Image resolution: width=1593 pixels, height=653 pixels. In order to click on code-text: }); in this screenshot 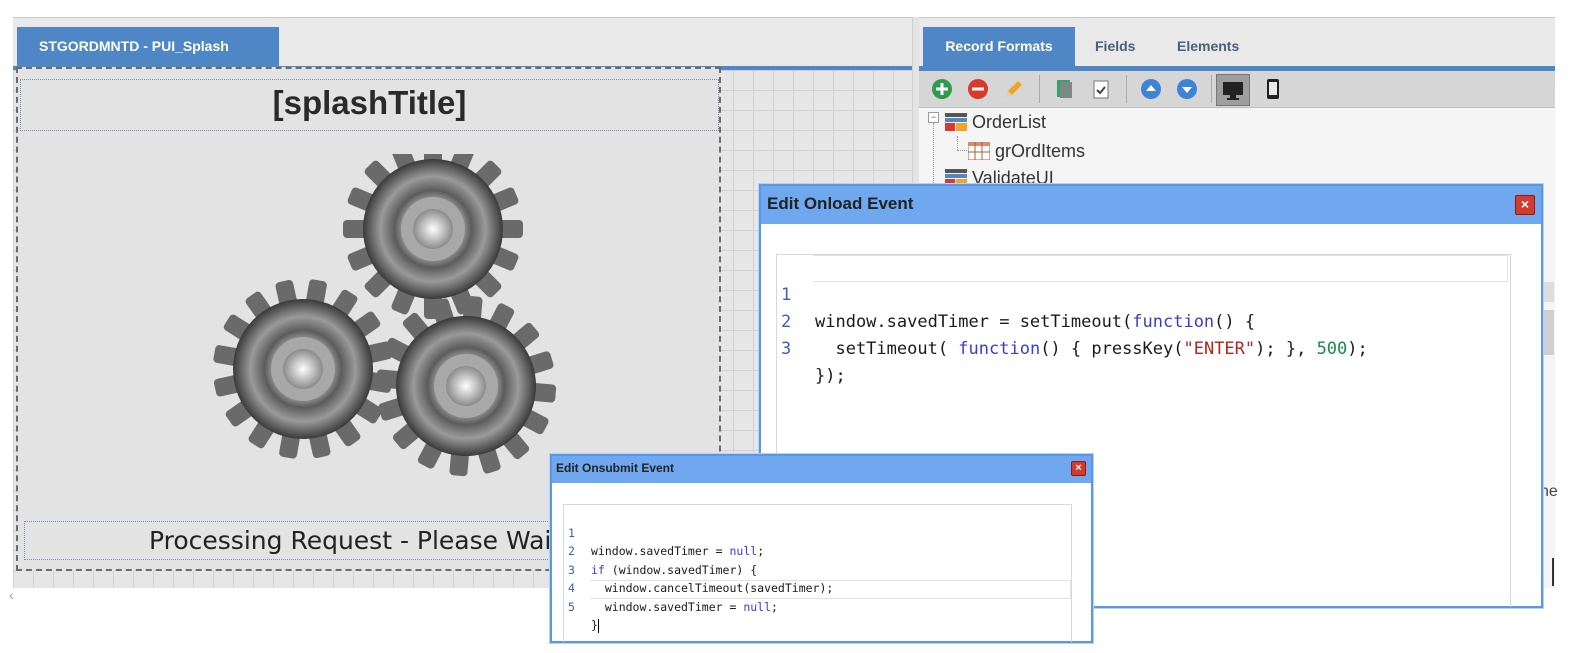, I will do `click(830, 376)`.